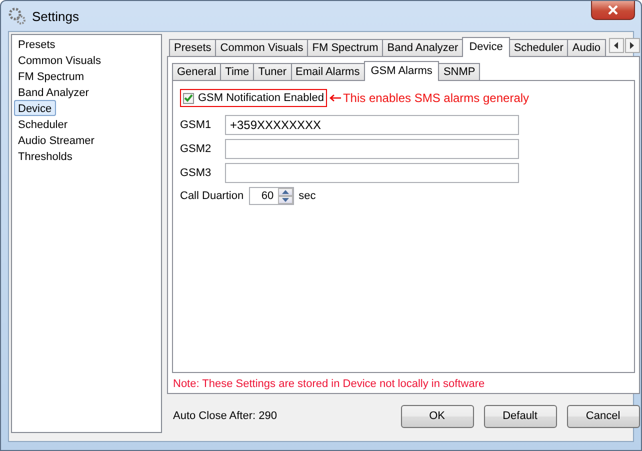 Image resolution: width=642 pixels, height=451 pixels. I want to click on field-label: GSM2, so click(196, 149).